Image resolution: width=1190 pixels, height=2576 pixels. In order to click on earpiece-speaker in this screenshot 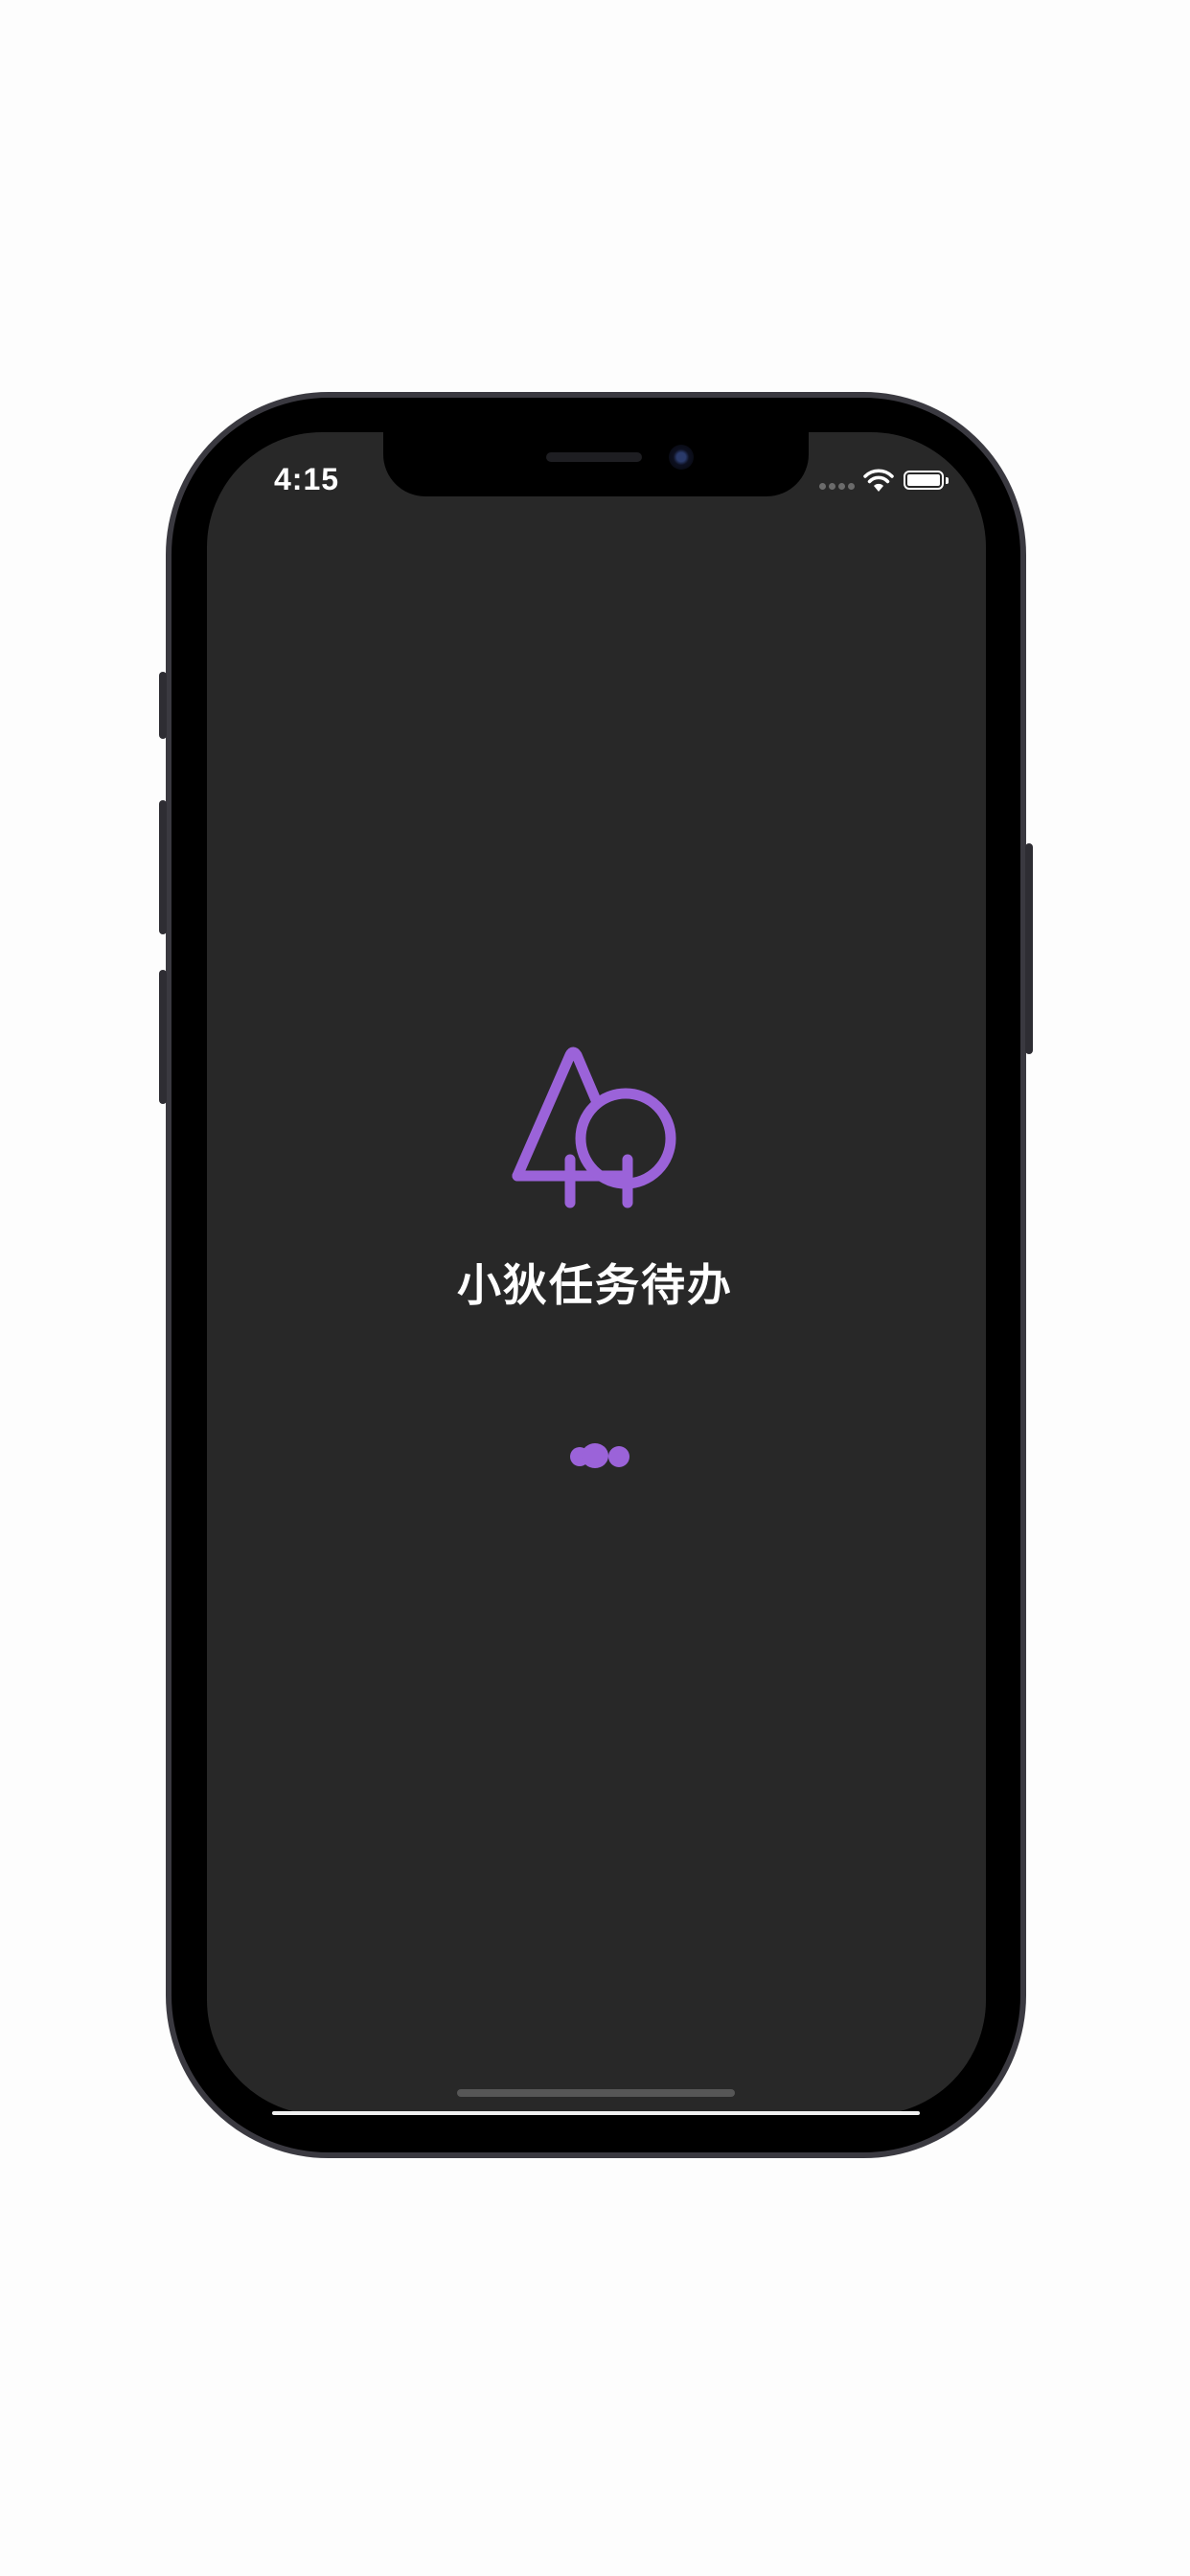, I will do `click(594, 457)`.